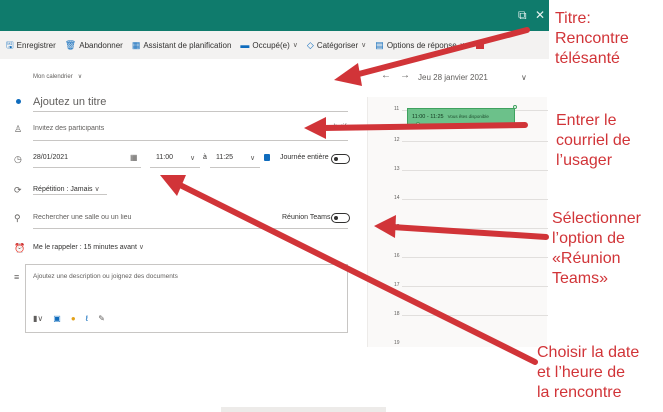 Image resolution: width=663 pixels, height=412 pixels. What do you see at coordinates (18, 190) in the screenshot?
I see `repeat-icon: ⟳` at bounding box center [18, 190].